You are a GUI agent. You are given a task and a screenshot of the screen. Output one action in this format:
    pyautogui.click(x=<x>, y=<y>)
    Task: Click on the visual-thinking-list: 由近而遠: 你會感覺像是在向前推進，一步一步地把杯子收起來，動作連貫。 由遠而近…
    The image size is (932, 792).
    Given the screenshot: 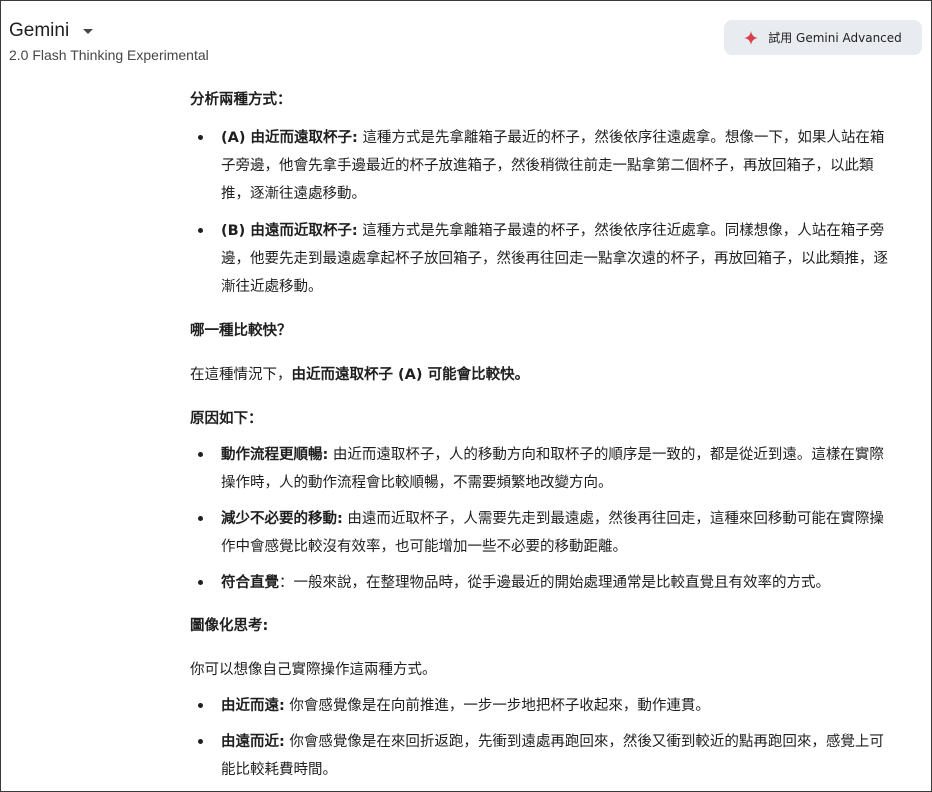 What is the action you would take?
    pyautogui.click(x=542, y=738)
    